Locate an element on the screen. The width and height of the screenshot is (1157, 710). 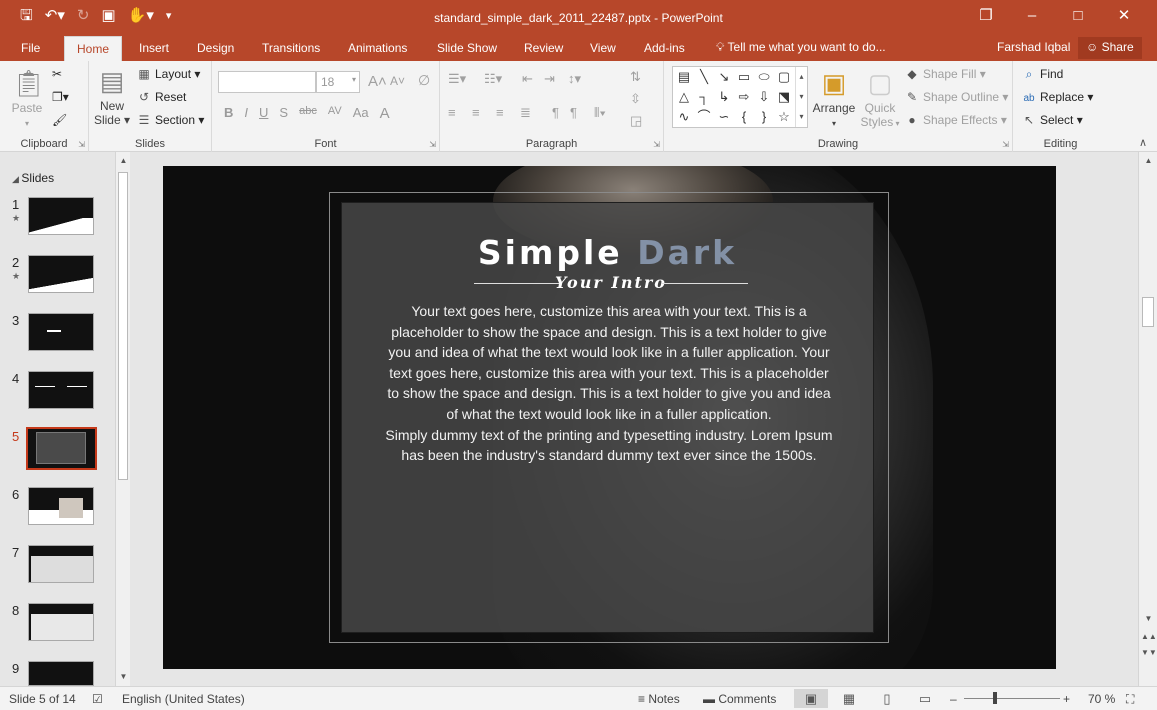
text-direction-icon: ⇅ is located at coordinates (635, 77).